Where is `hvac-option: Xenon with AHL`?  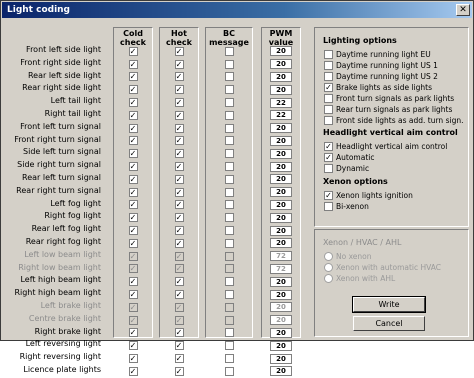 hvac-option: Xenon with AHL is located at coordinates (359, 278).